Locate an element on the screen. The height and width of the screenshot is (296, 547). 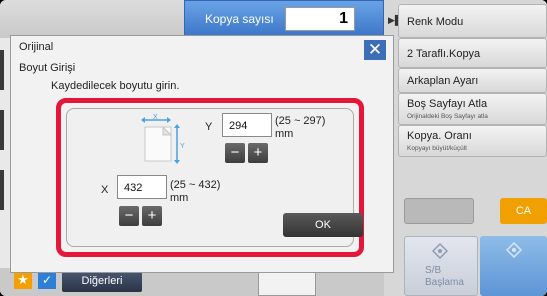
color-start-button is located at coordinates (513, 266).